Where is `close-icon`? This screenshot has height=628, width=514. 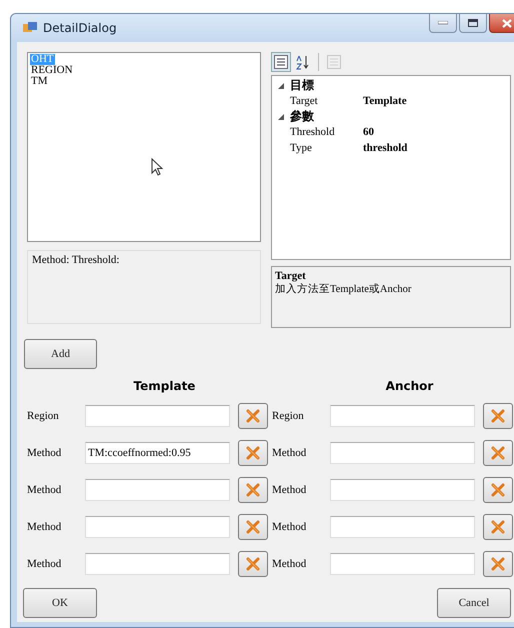
close-icon is located at coordinates (507, 23).